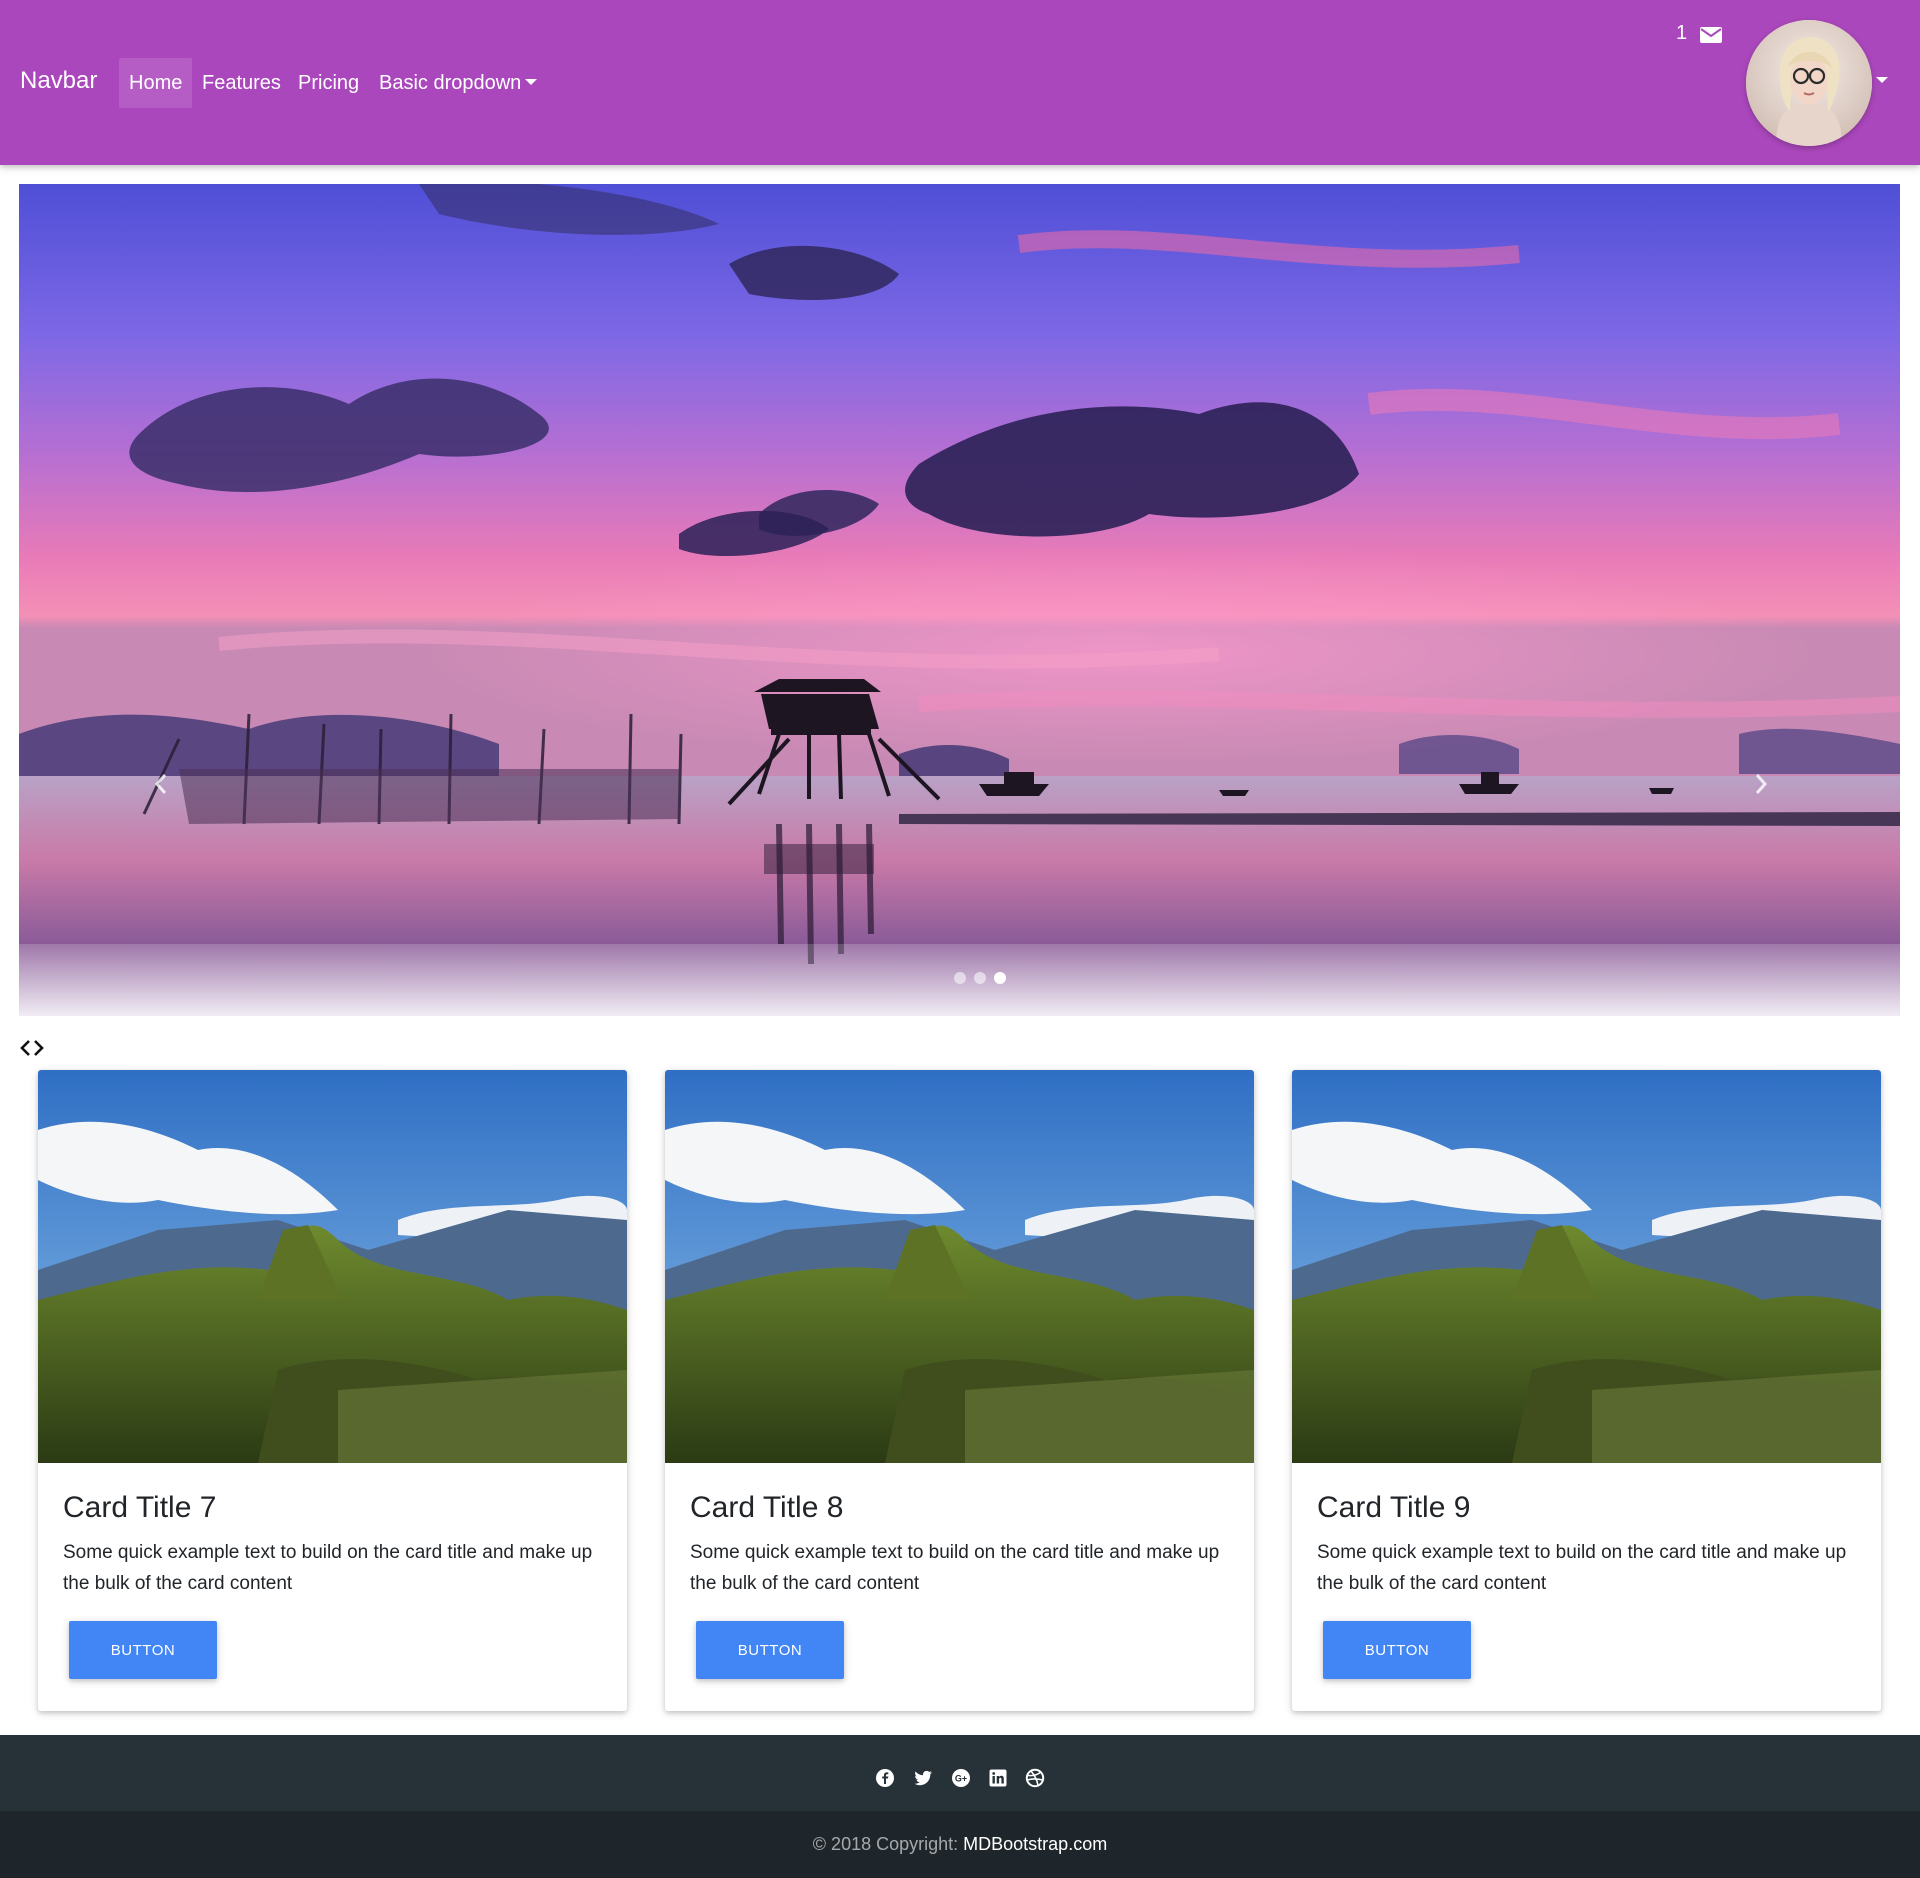 The height and width of the screenshot is (1878, 1920). I want to click on google-plus-icon: G+, so click(961, 1778).